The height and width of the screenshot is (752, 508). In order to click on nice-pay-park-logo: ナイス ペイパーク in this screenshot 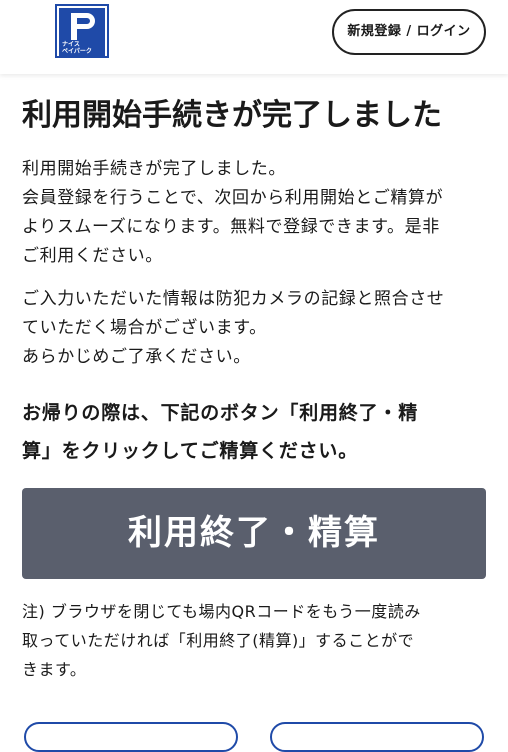, I will do `click(82, 31)`.